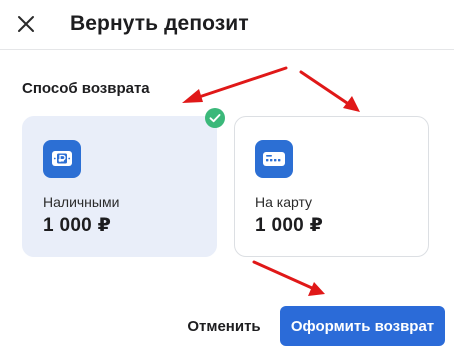 Image resolution: width=454 pixels, height=356 pixels. Describe the element at coordinates (362, 326) in the screenshot. I see `submit-refund-button: Оформить возврат` at that location.